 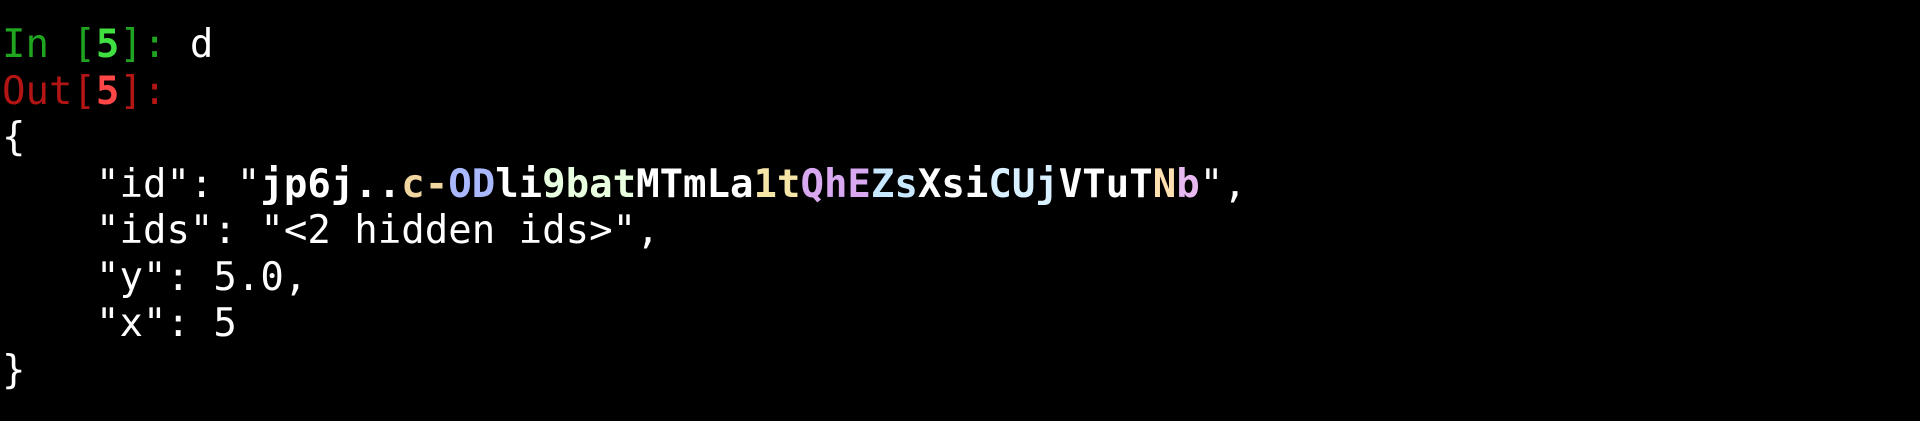 What do you see at coordinates (953, 184) in the screenshot?
I see `id-value-segment: Xsi` at bounding box center [953, 184].